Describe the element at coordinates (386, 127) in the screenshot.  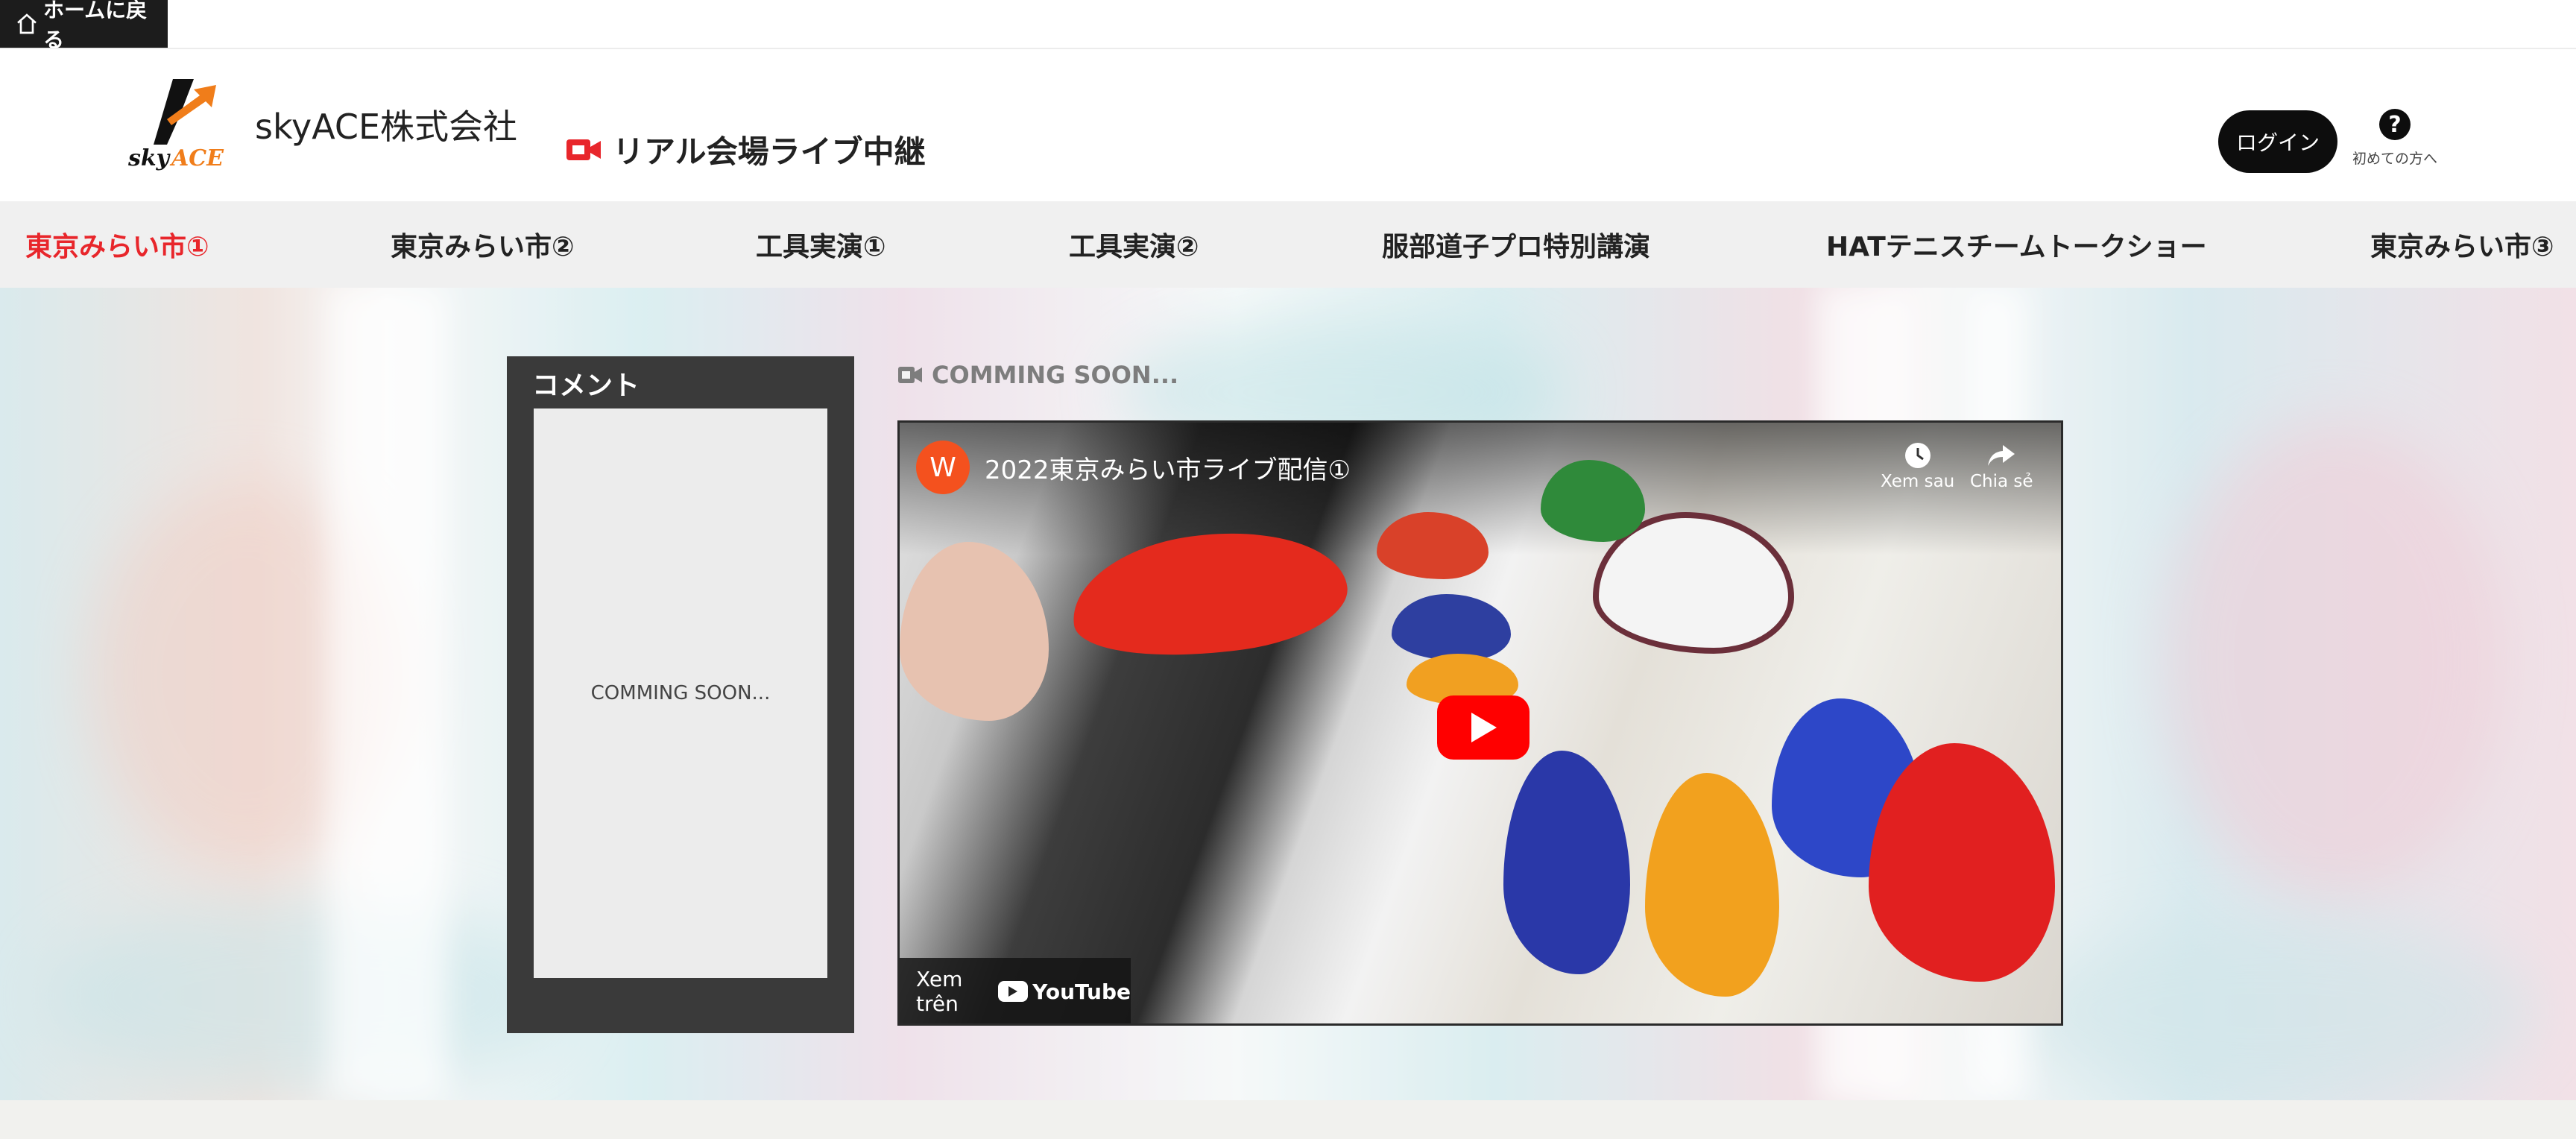
I see `company-name: skyACE株式会社` at that location.